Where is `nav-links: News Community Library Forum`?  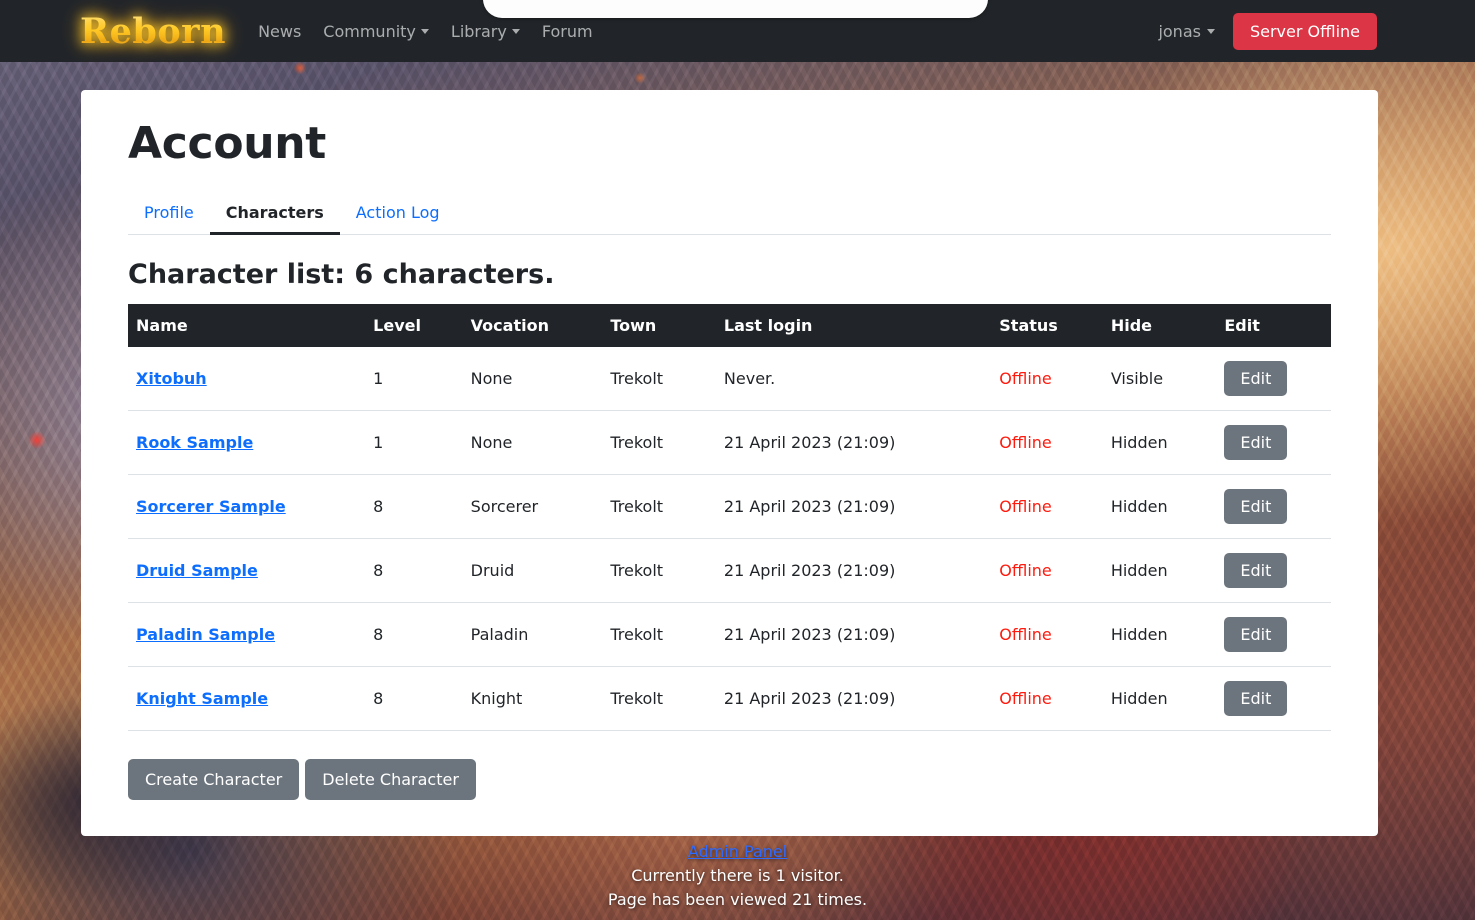
nav-links: News Community Library Forum is located at coordinates (425, 31).